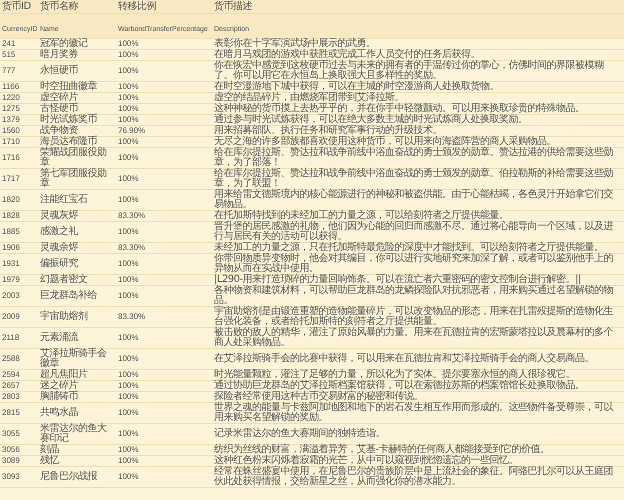 Image resolution: width=624 pixels, height=500 pixels. What do you see at coordinates (60, 338) in the screenshot?
I see `currency-name: 元素涌流` at bounding box center [60, 338].